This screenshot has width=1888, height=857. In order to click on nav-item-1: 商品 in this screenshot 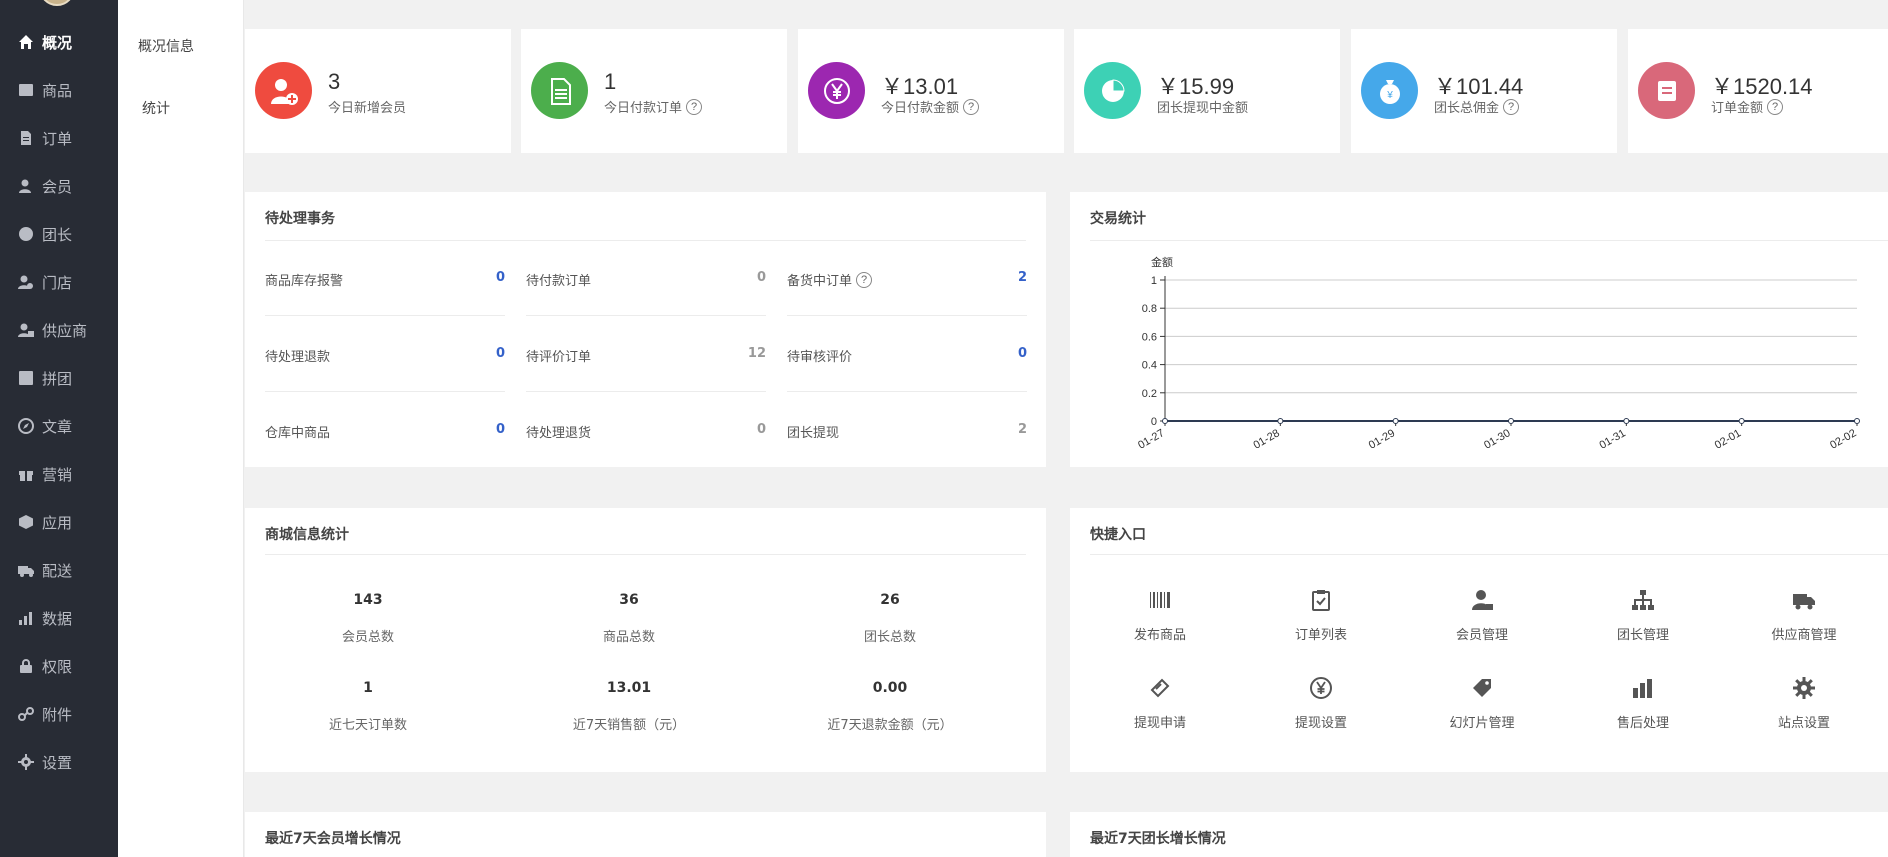, I will do `click(59, 90)`.